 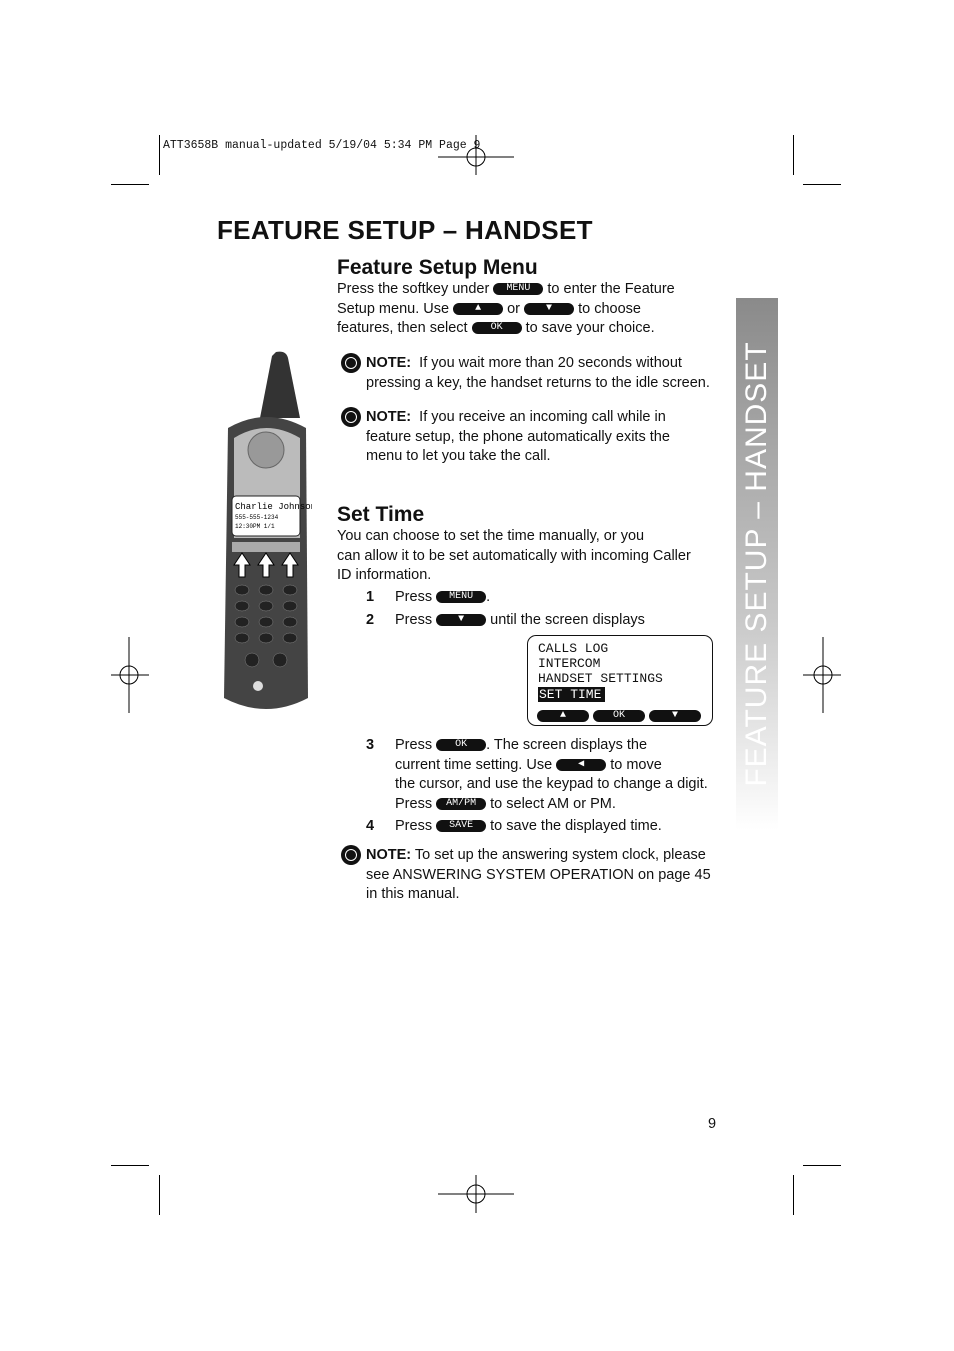 What do you see at coordinates (712, 1124) in the screenshot?
I see `page-number: 9` at bounding box center [712, 1124].